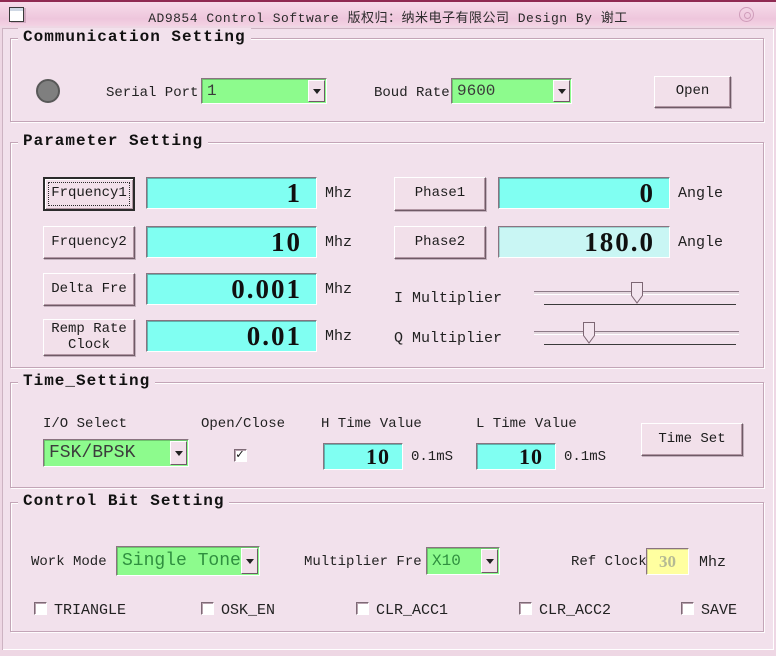 This screenshot has height=656, width=776. I want to click on save-checkbox-label: SAVE, so click(719, 610).